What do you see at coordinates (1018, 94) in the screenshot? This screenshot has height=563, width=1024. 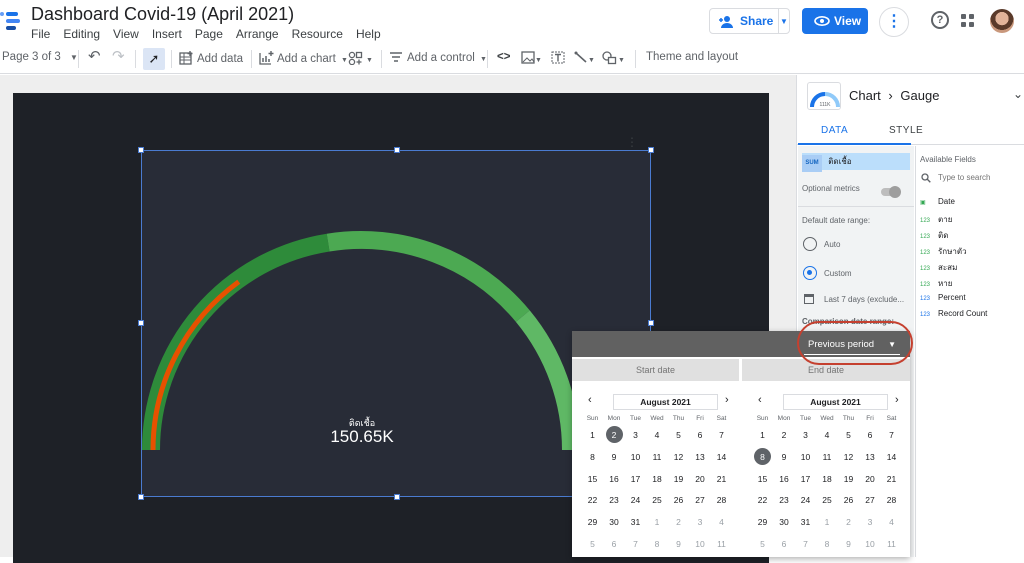 I see `collapse-panel-icon: ⌄` at bounding box center [1018, 94].